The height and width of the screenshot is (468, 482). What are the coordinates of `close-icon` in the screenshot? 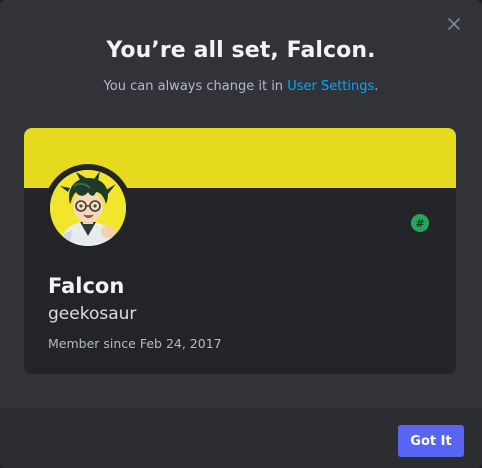 It's located at (454, 24).